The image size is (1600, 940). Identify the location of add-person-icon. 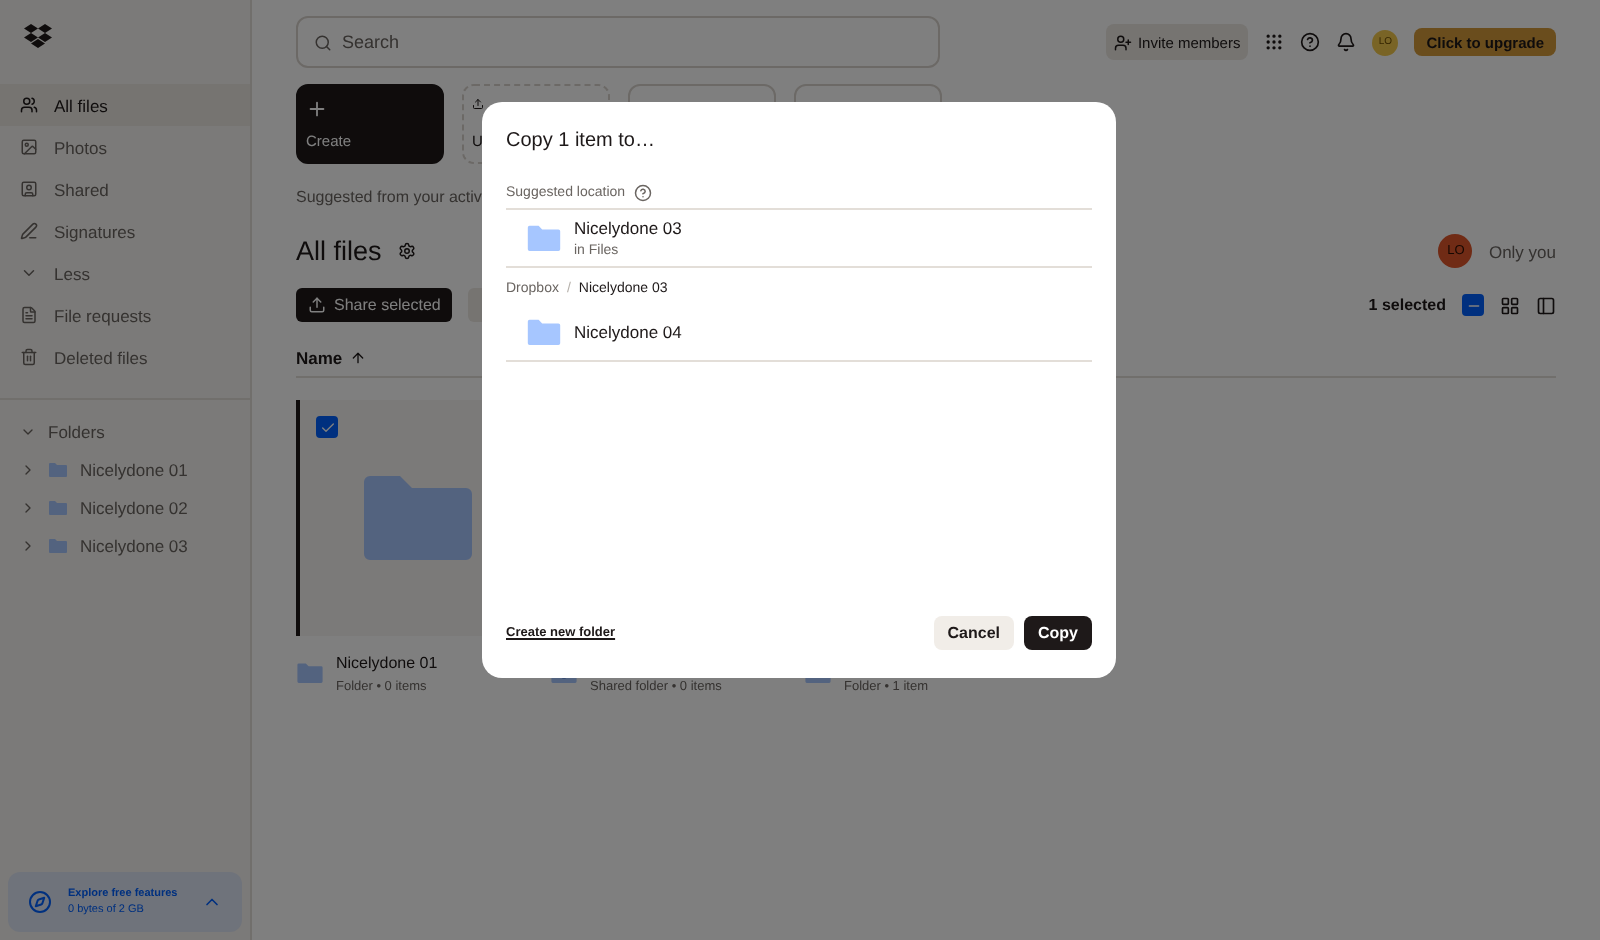
(1122, 42).